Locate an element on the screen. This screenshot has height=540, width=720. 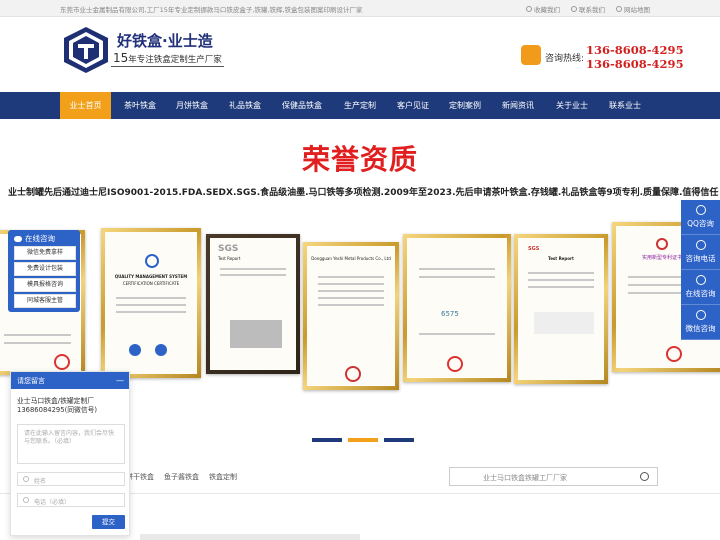
message-form-title: 请您留言 is located at coordinates (31, 381).